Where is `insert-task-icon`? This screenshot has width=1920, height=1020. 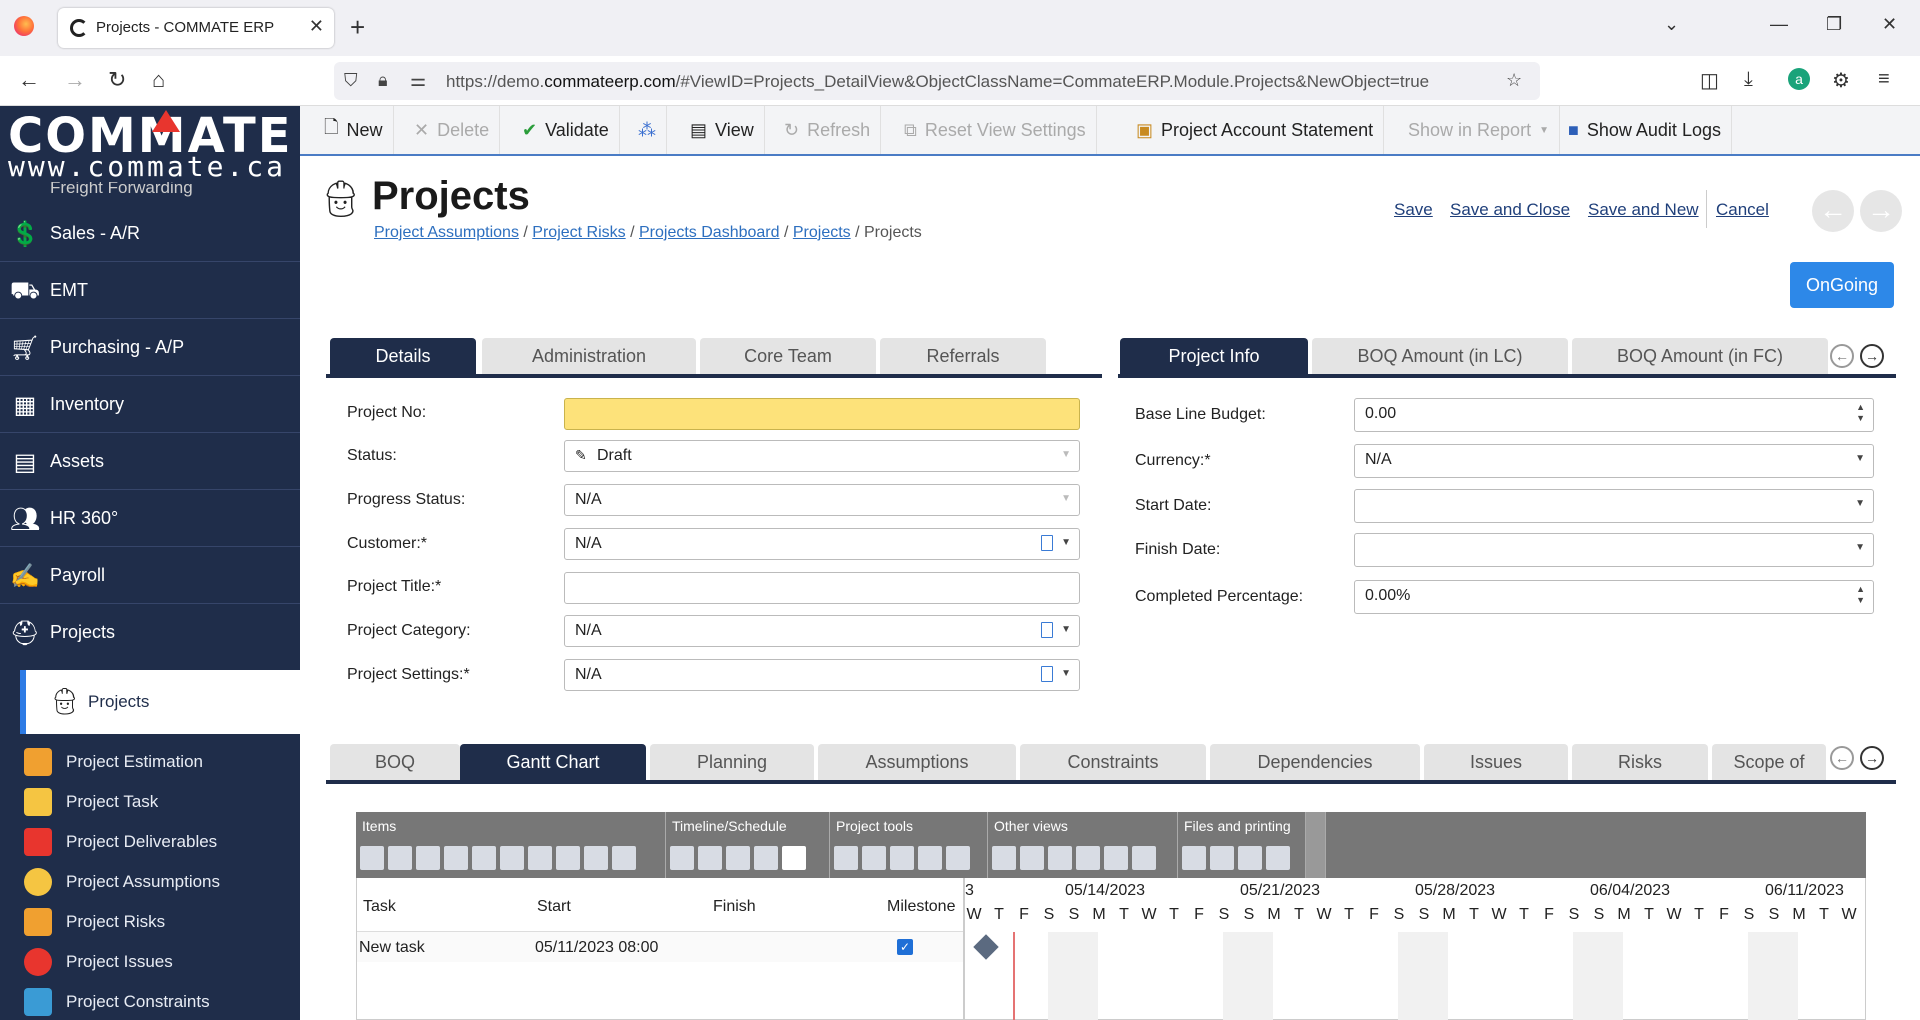 insert-task-icon is located at coordinates (400, 858).